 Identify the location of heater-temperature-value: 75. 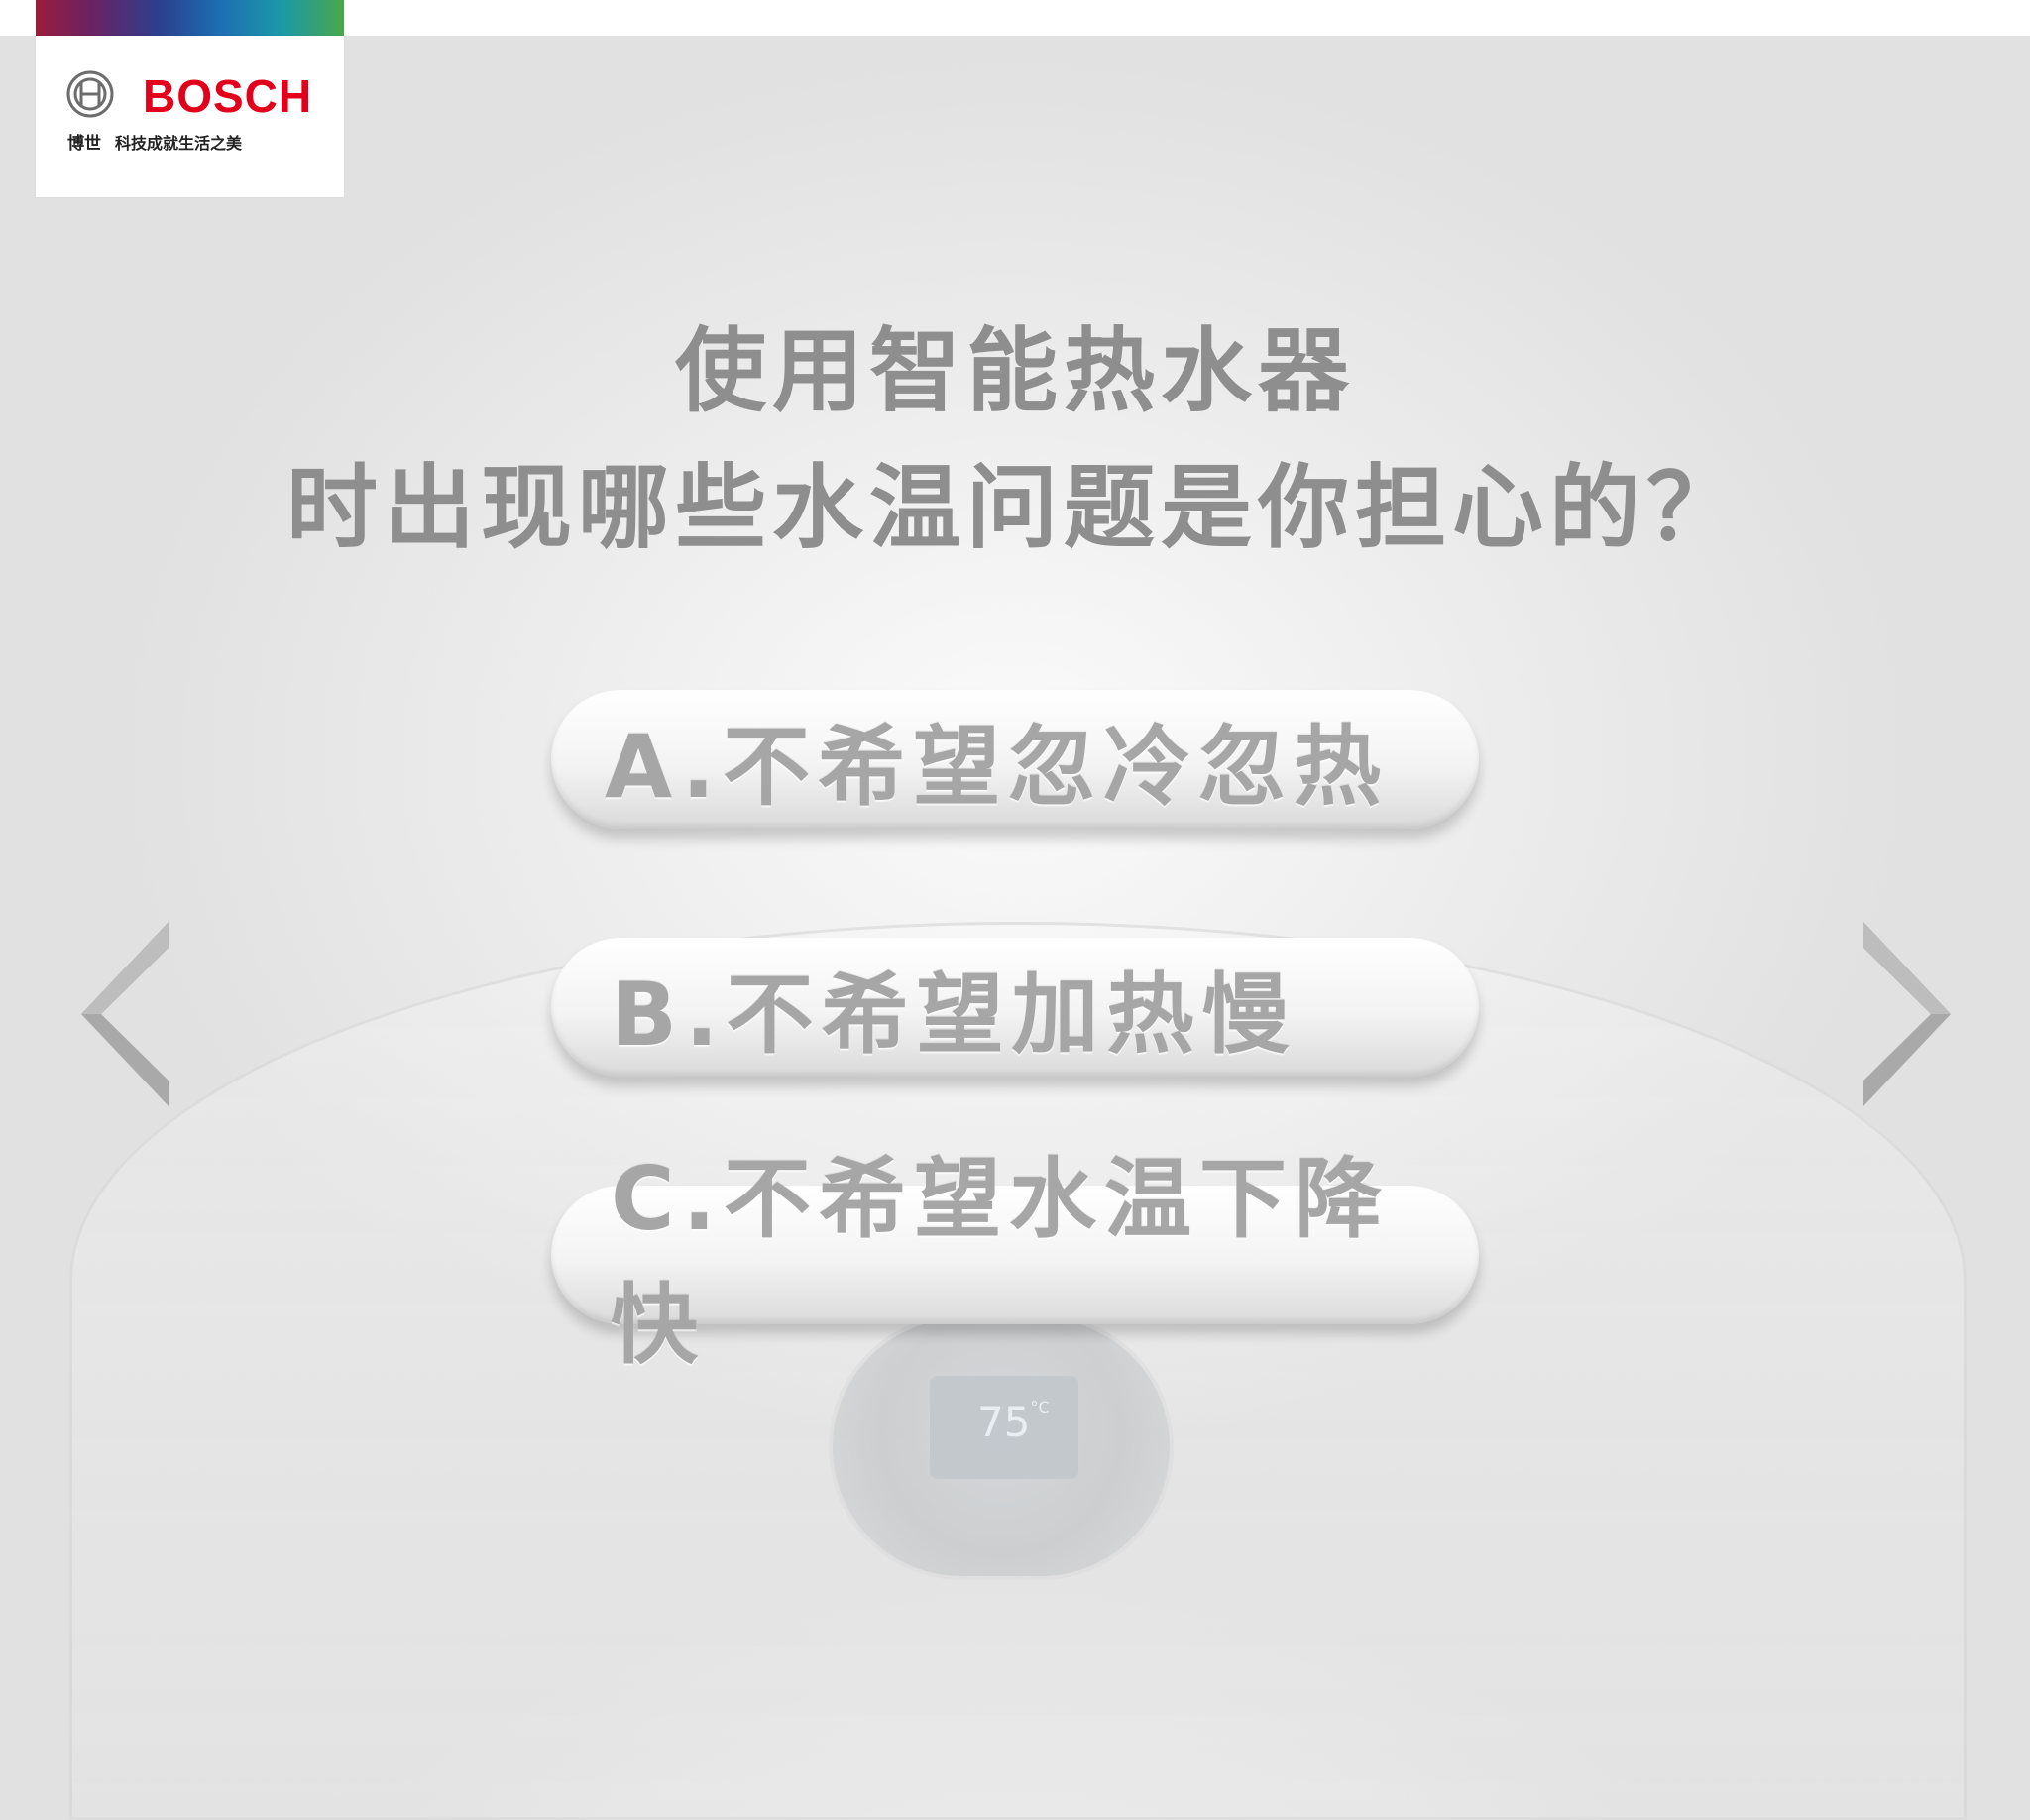
(1004, 1422).